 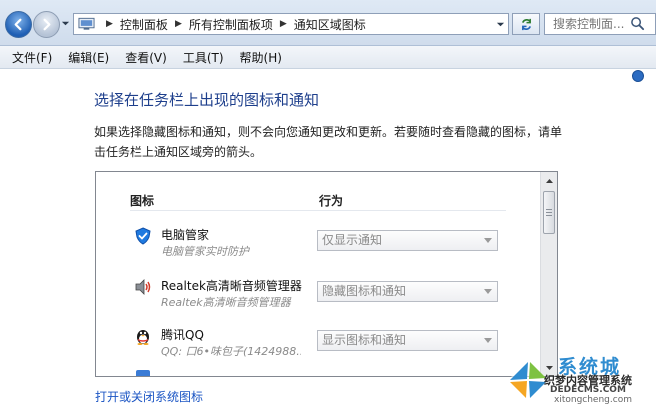 What do you see at coordinates (548, 274) in the screenshot?
I see `vertical-scrollbar` at bounding box center [548, 274].